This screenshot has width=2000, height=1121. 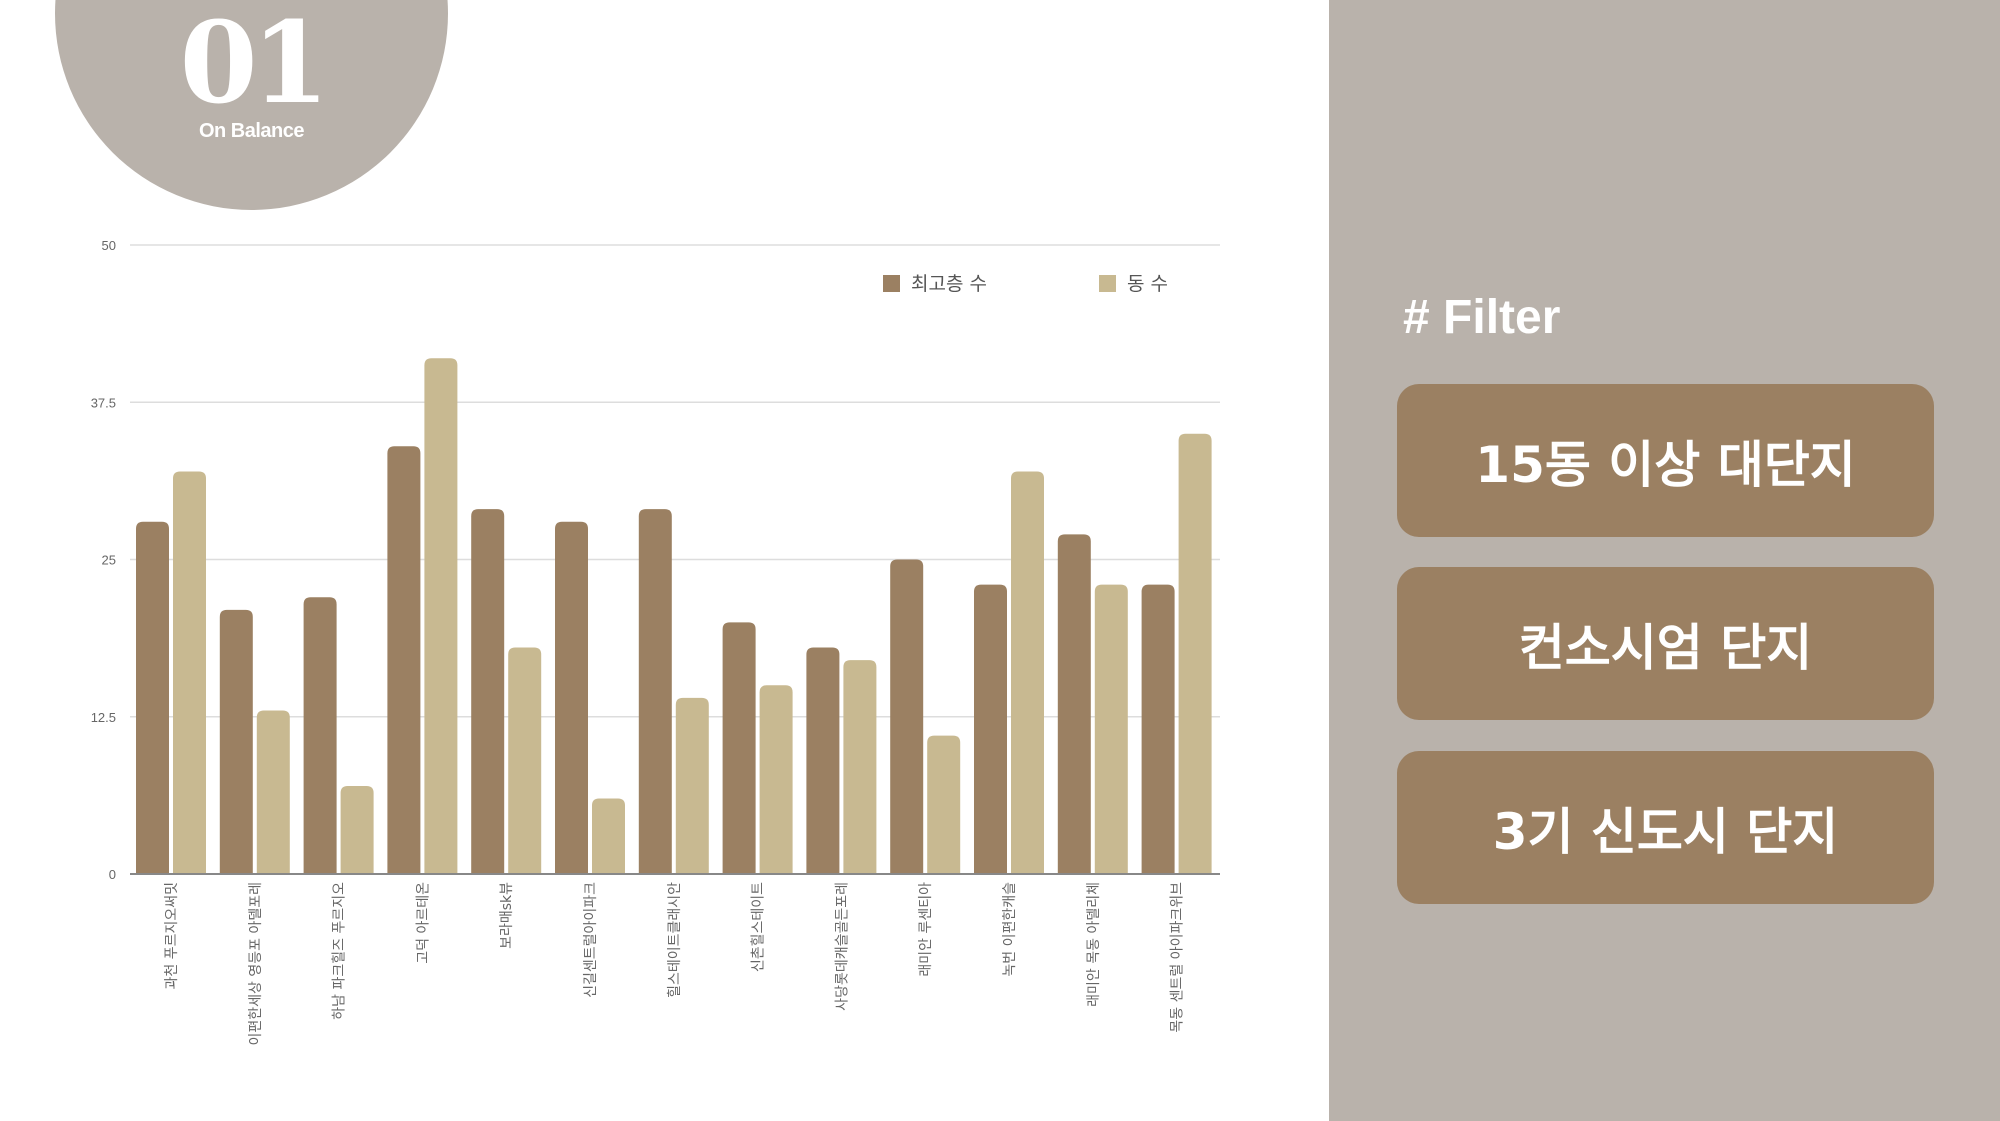 What do you see at coordinates (109, 245) in the screenshot?
I see `y-tick-label: 50` at bounding box center [109, 245].